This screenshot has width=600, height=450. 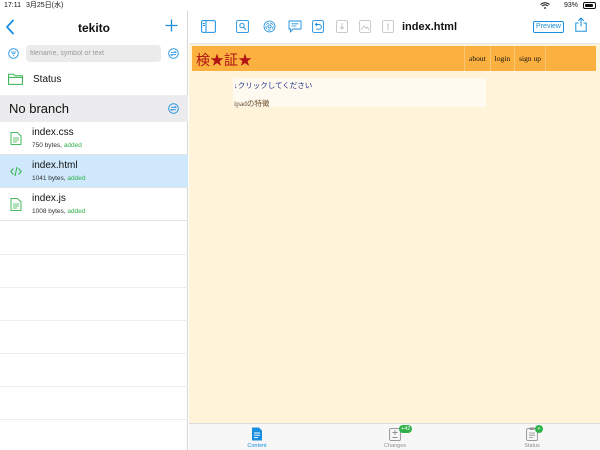 I want to click on folder-icon, so click(x=15, y=79).